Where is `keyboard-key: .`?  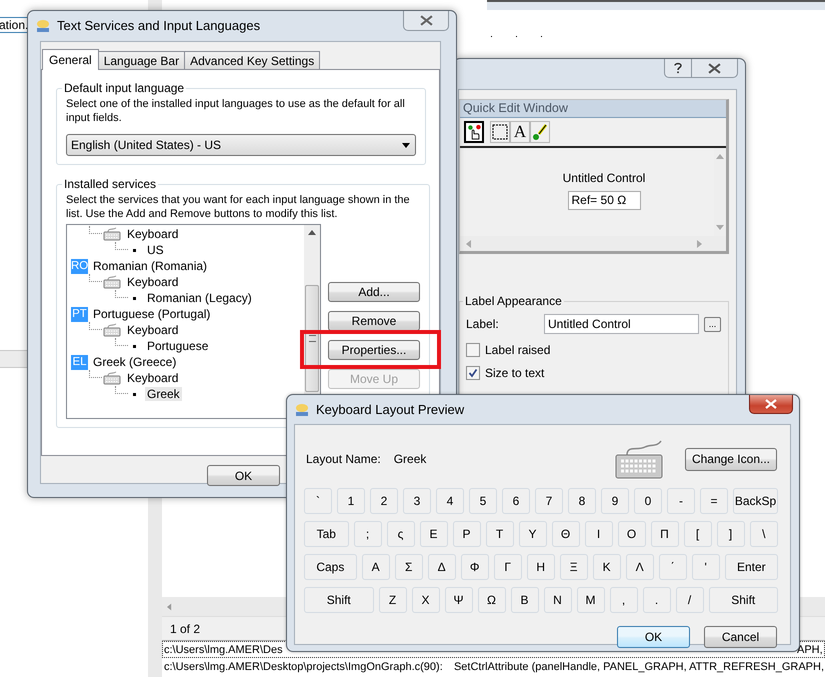
keyboard-key: . is located at coordinates (656, 600).